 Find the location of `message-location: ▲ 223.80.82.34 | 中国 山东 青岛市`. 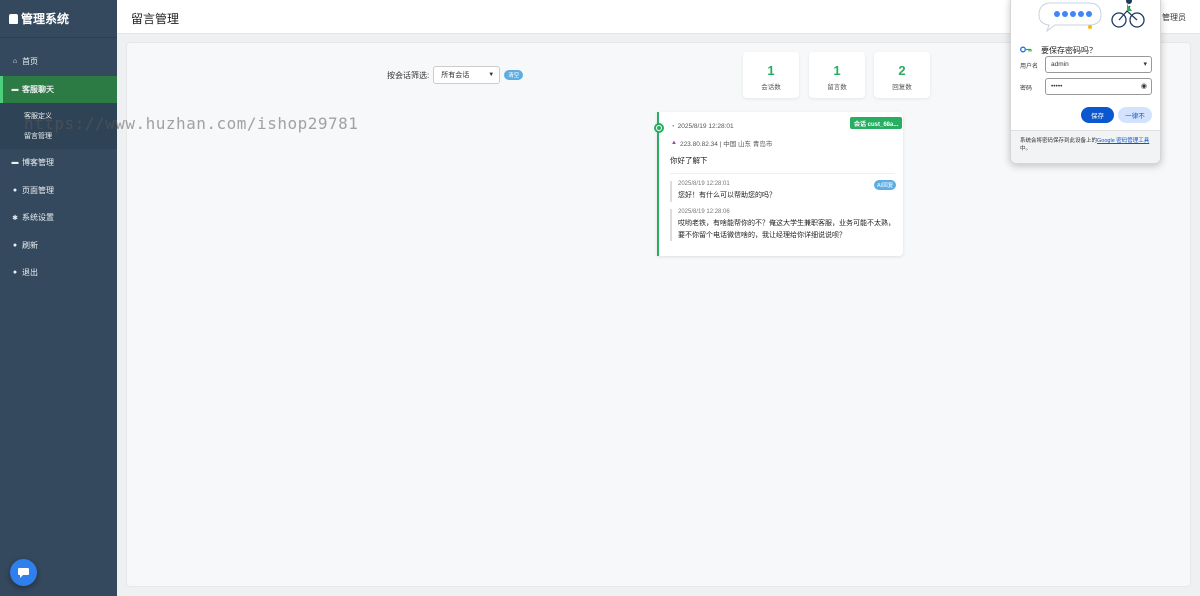

message-location: ▲ 223.80.82.34 | 中国 山东 青岛市 is located at coordinates (721, 143).